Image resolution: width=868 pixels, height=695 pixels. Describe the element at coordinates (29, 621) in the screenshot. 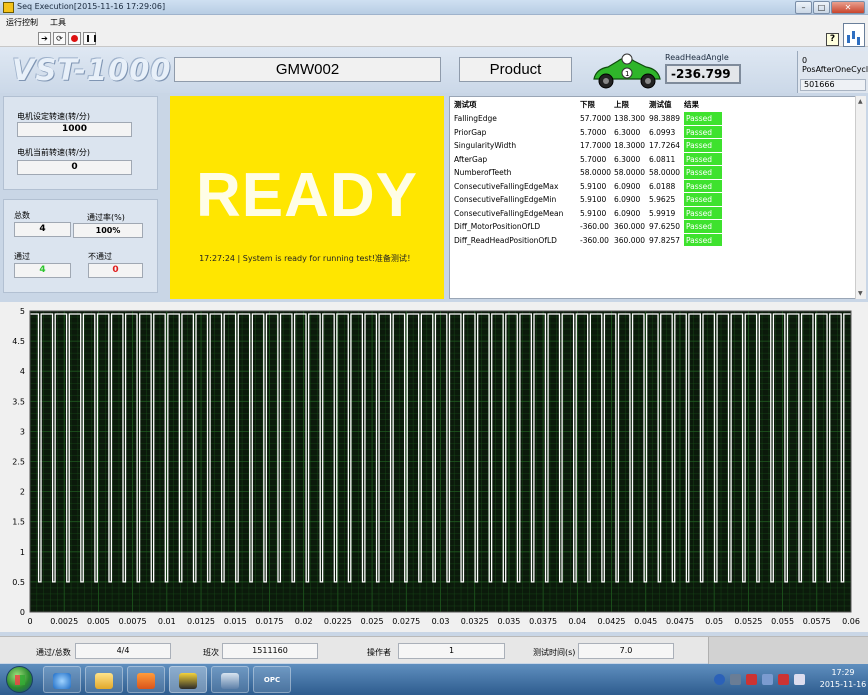

I see `x-tick-label: 0` at that location.